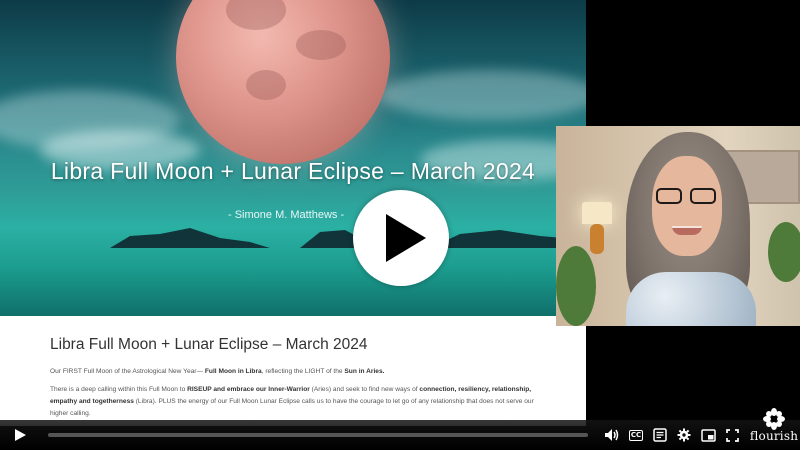 Image resolution: width=800 pixels, height=450 pixels. Describe the element at coordinates (691, 299) in the screenshot. I see `presenter-top` at that location.